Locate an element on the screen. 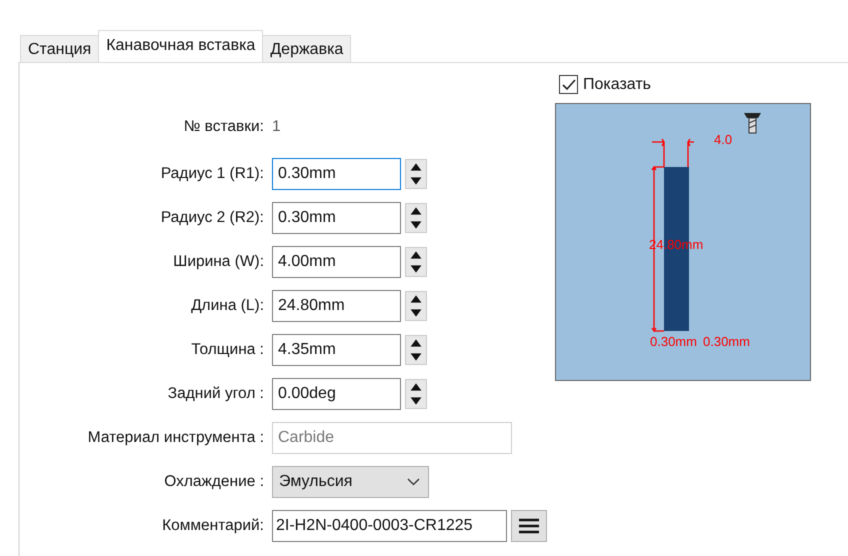 The height and width of the screenshot is (556, 848). menu-icon is located at coordinates (529, 526).